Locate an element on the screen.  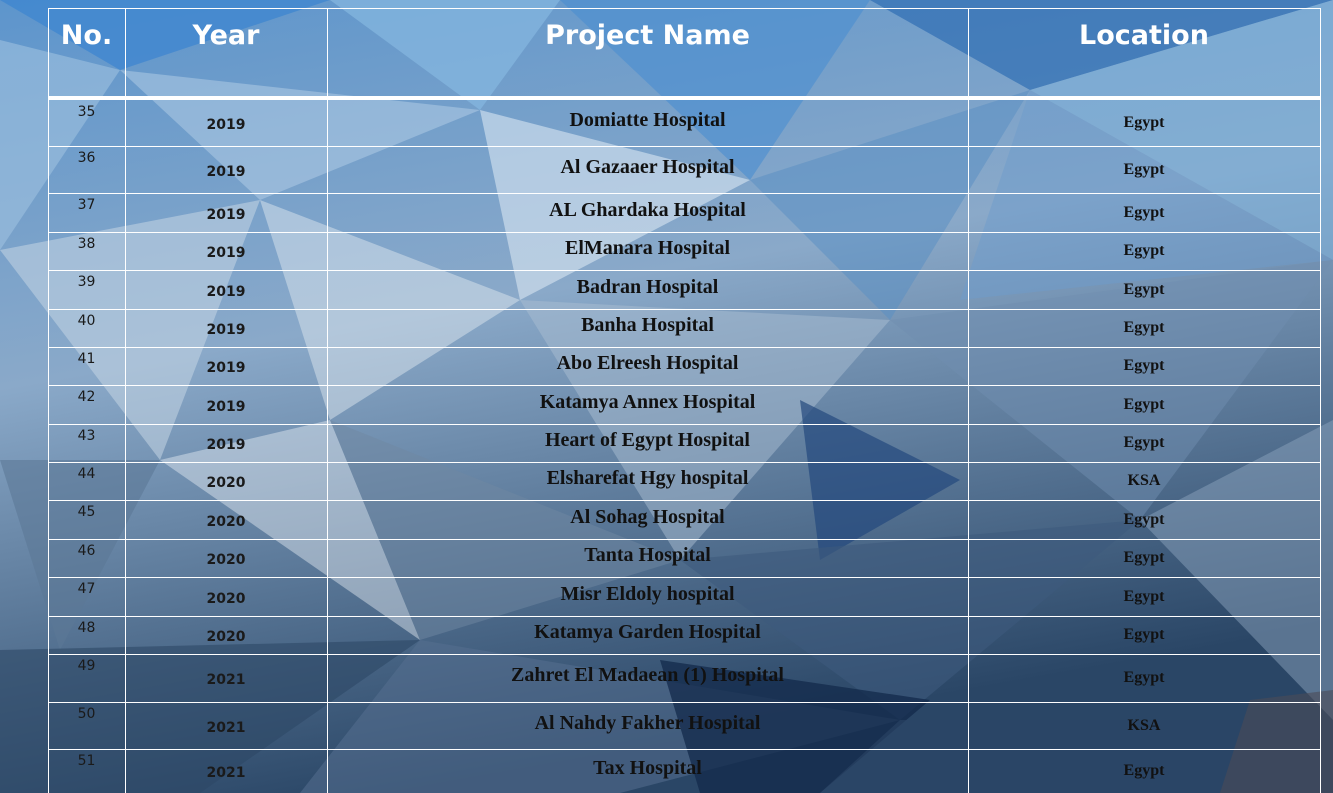
table-row: 45 2020 Al Sohag Hospital Egypt is located at coordinates (684, 519).